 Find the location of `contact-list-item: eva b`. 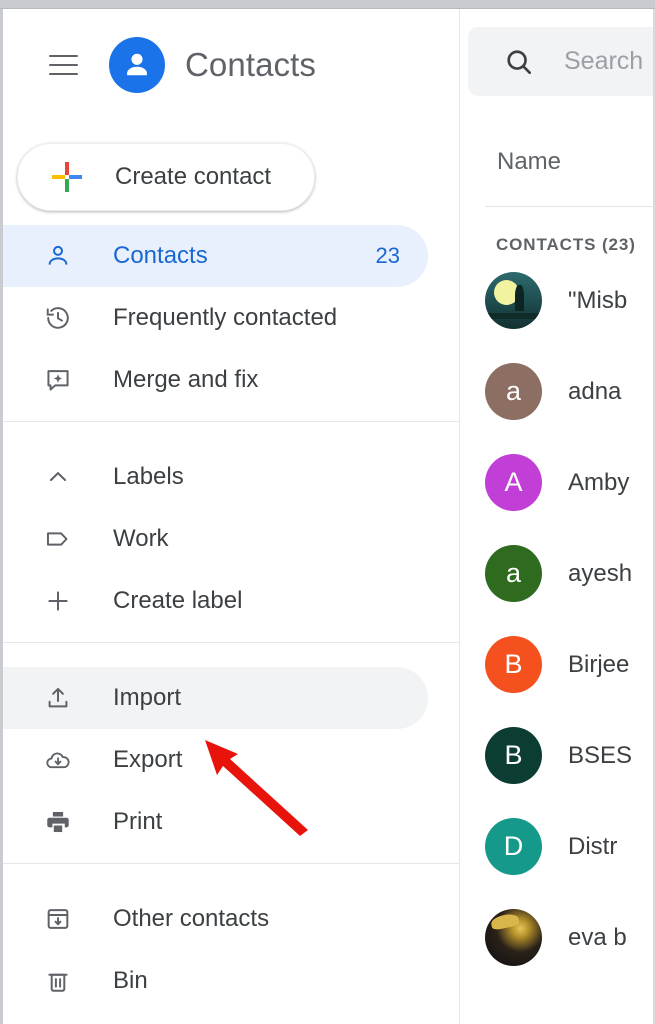

contact-list-item: eva b is located at coordinates (557, 937).